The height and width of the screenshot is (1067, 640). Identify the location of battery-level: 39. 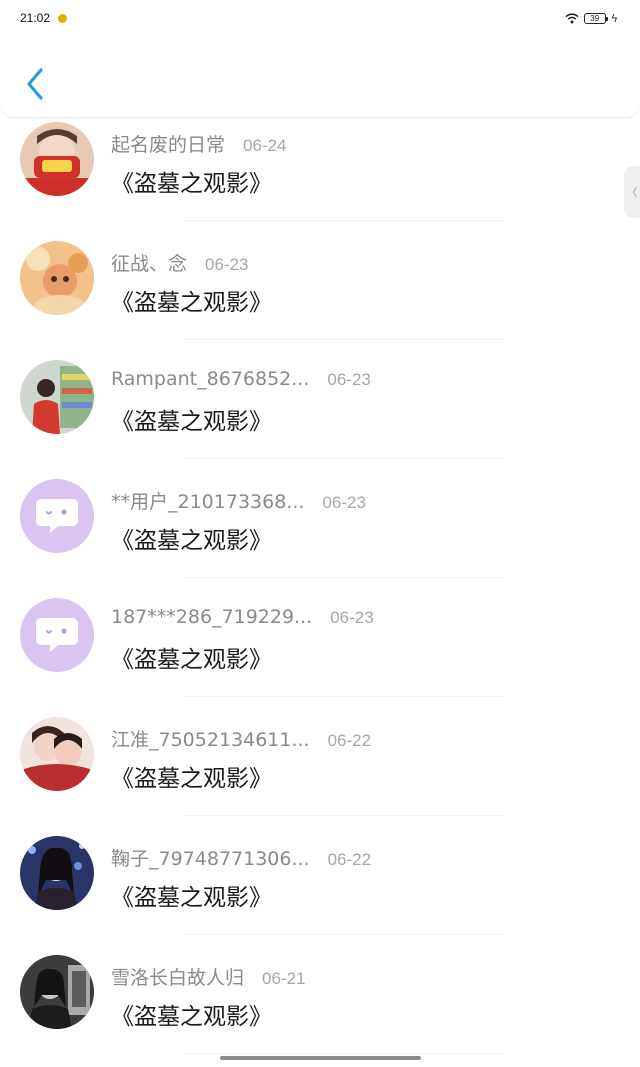
(595, 18).